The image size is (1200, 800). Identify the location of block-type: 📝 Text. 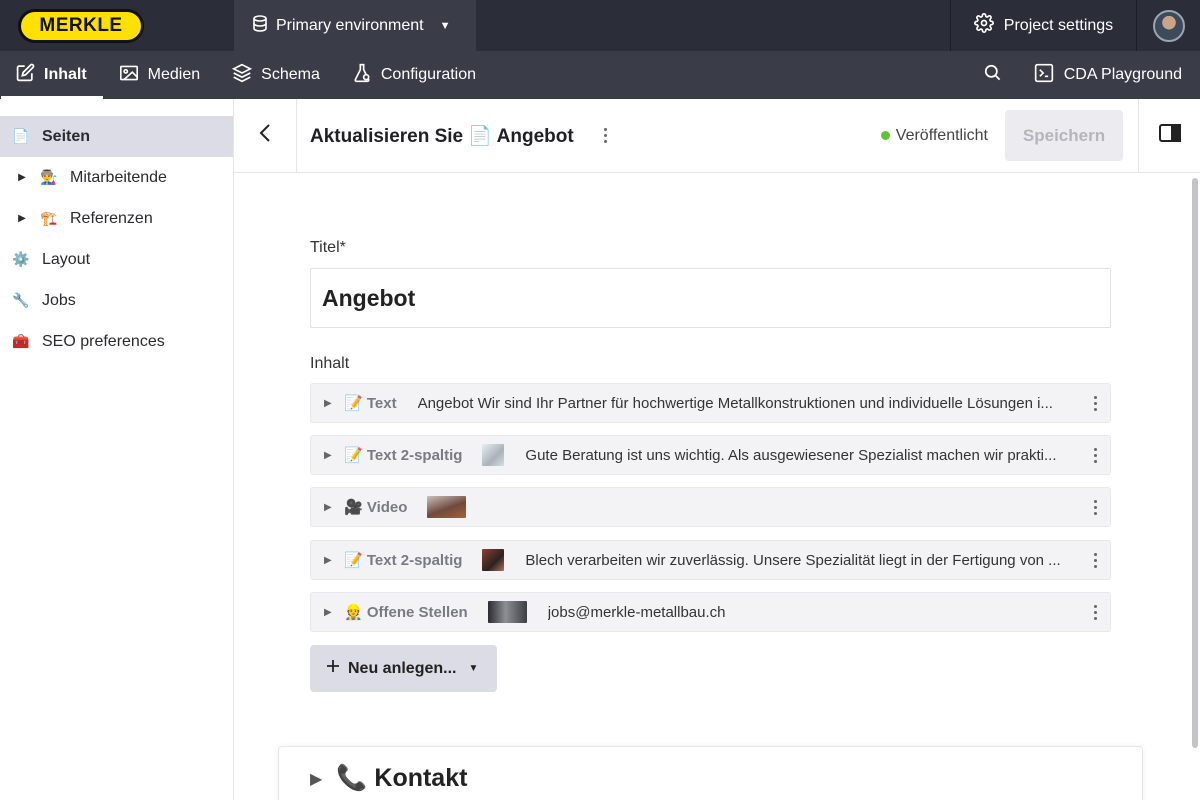
(370, 403).